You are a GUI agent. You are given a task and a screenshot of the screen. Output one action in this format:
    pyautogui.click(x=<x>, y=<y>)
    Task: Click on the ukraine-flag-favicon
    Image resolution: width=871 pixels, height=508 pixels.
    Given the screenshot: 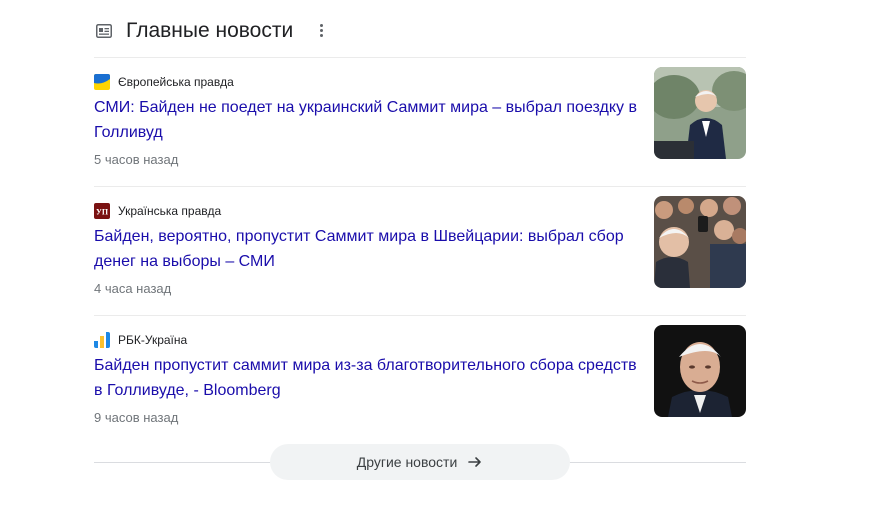 What is the action you would take?
    pyautogui.click(x=102, y=82)
    